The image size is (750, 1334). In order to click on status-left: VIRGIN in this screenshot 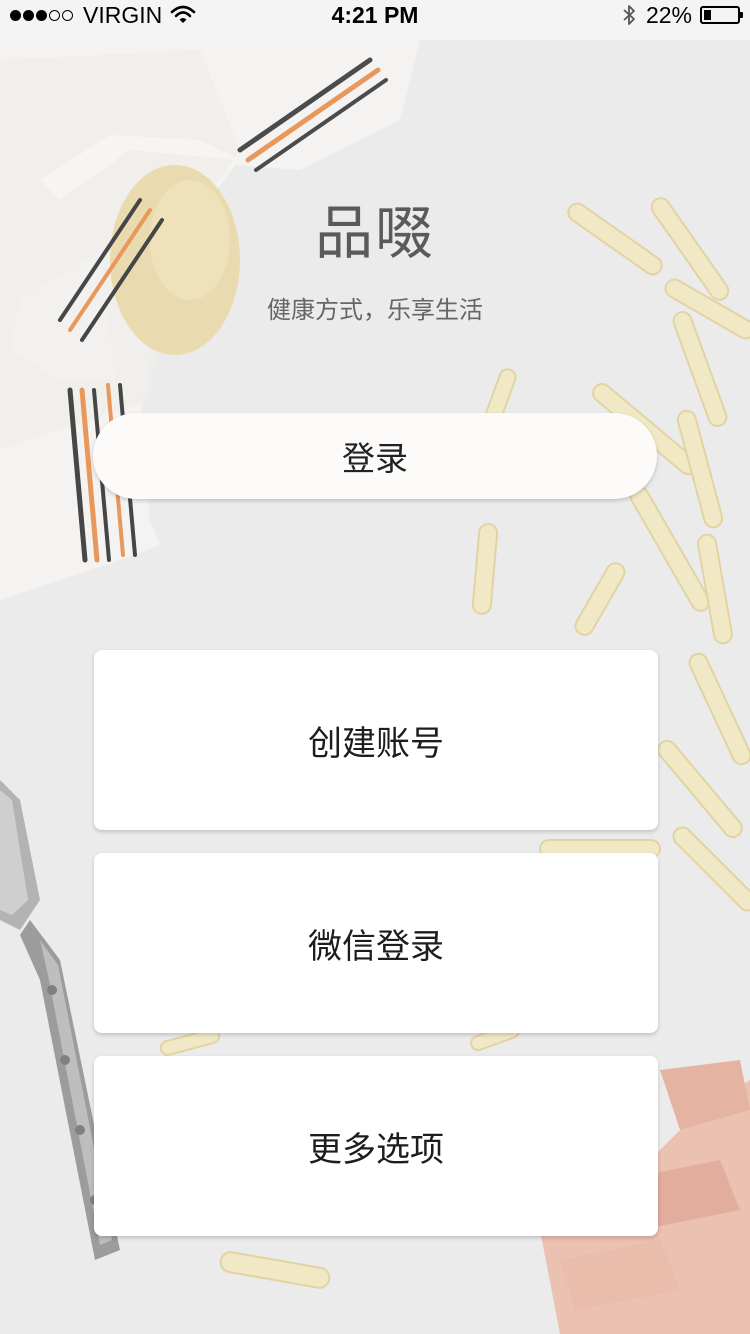, I will do `click(103, 15)`.